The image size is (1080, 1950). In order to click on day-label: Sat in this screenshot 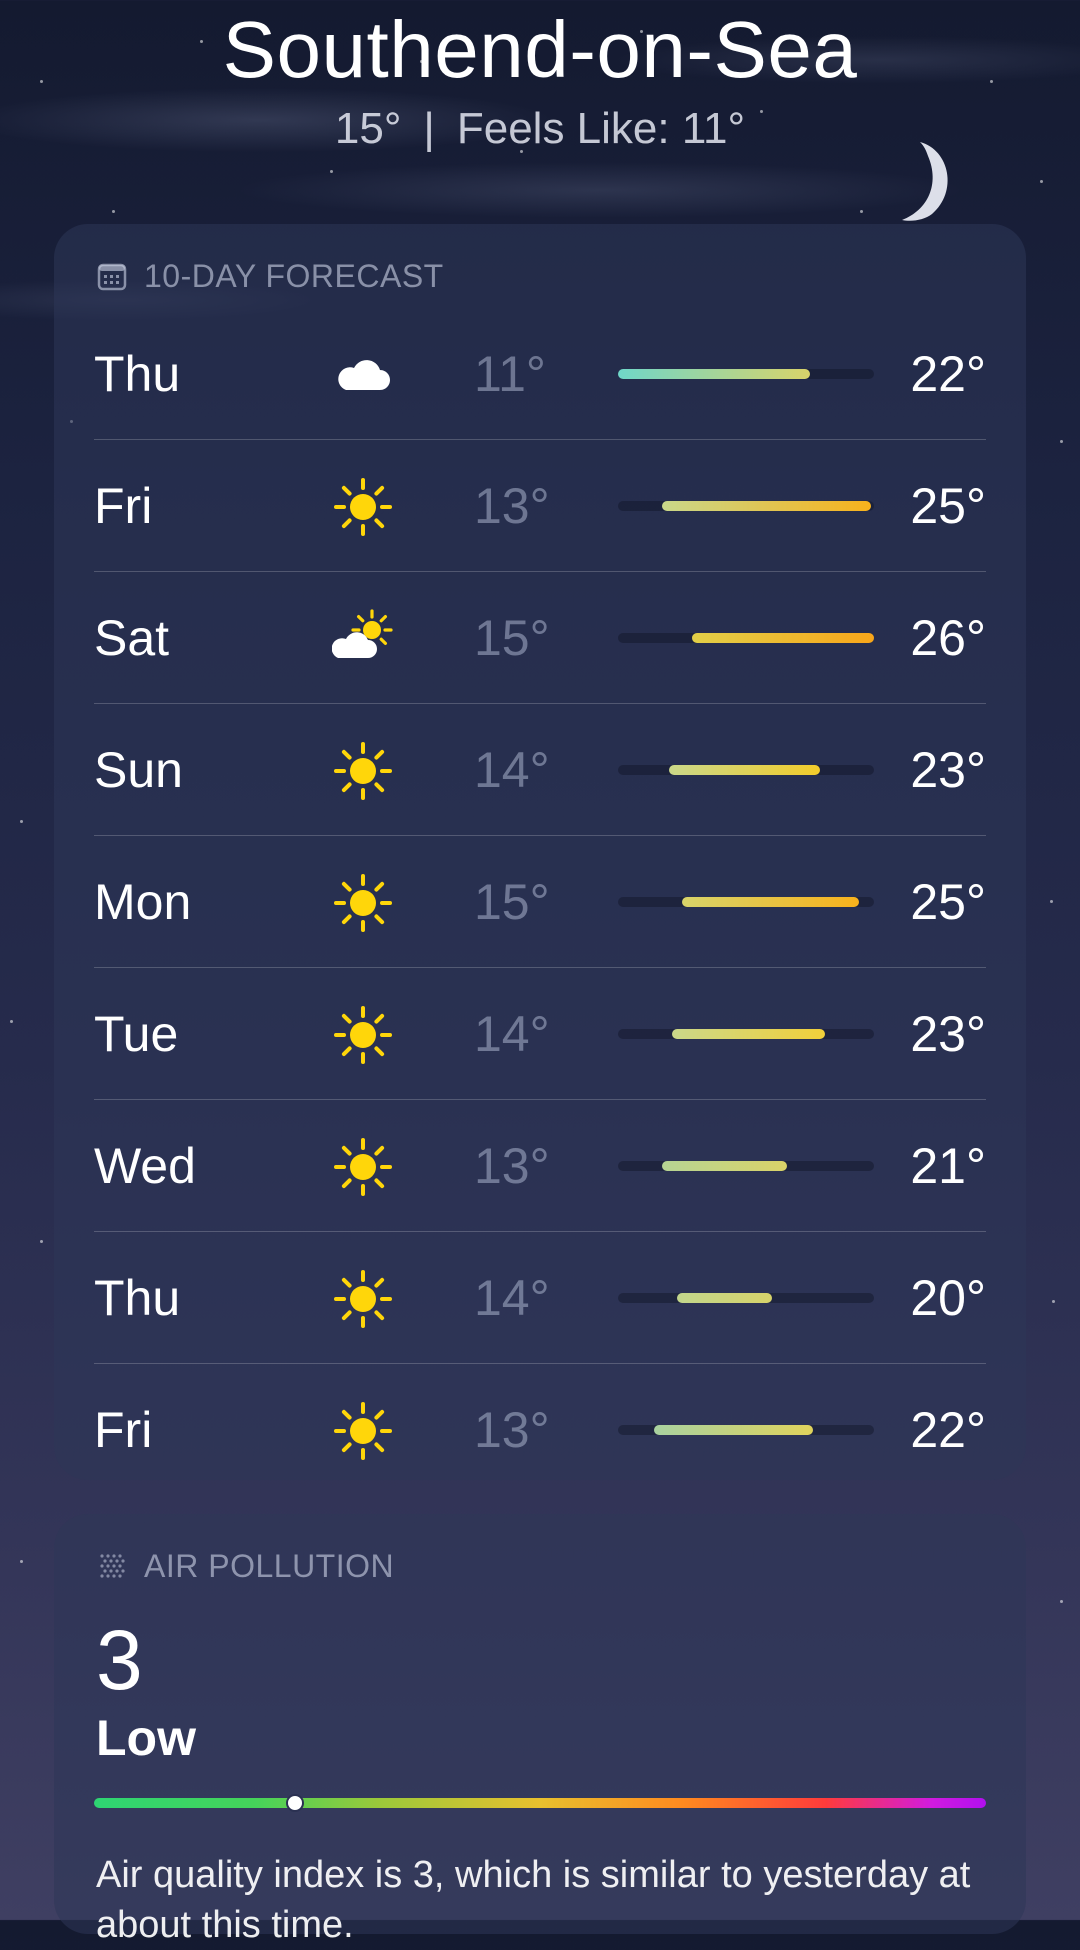, I will do `click(132, 638)`.